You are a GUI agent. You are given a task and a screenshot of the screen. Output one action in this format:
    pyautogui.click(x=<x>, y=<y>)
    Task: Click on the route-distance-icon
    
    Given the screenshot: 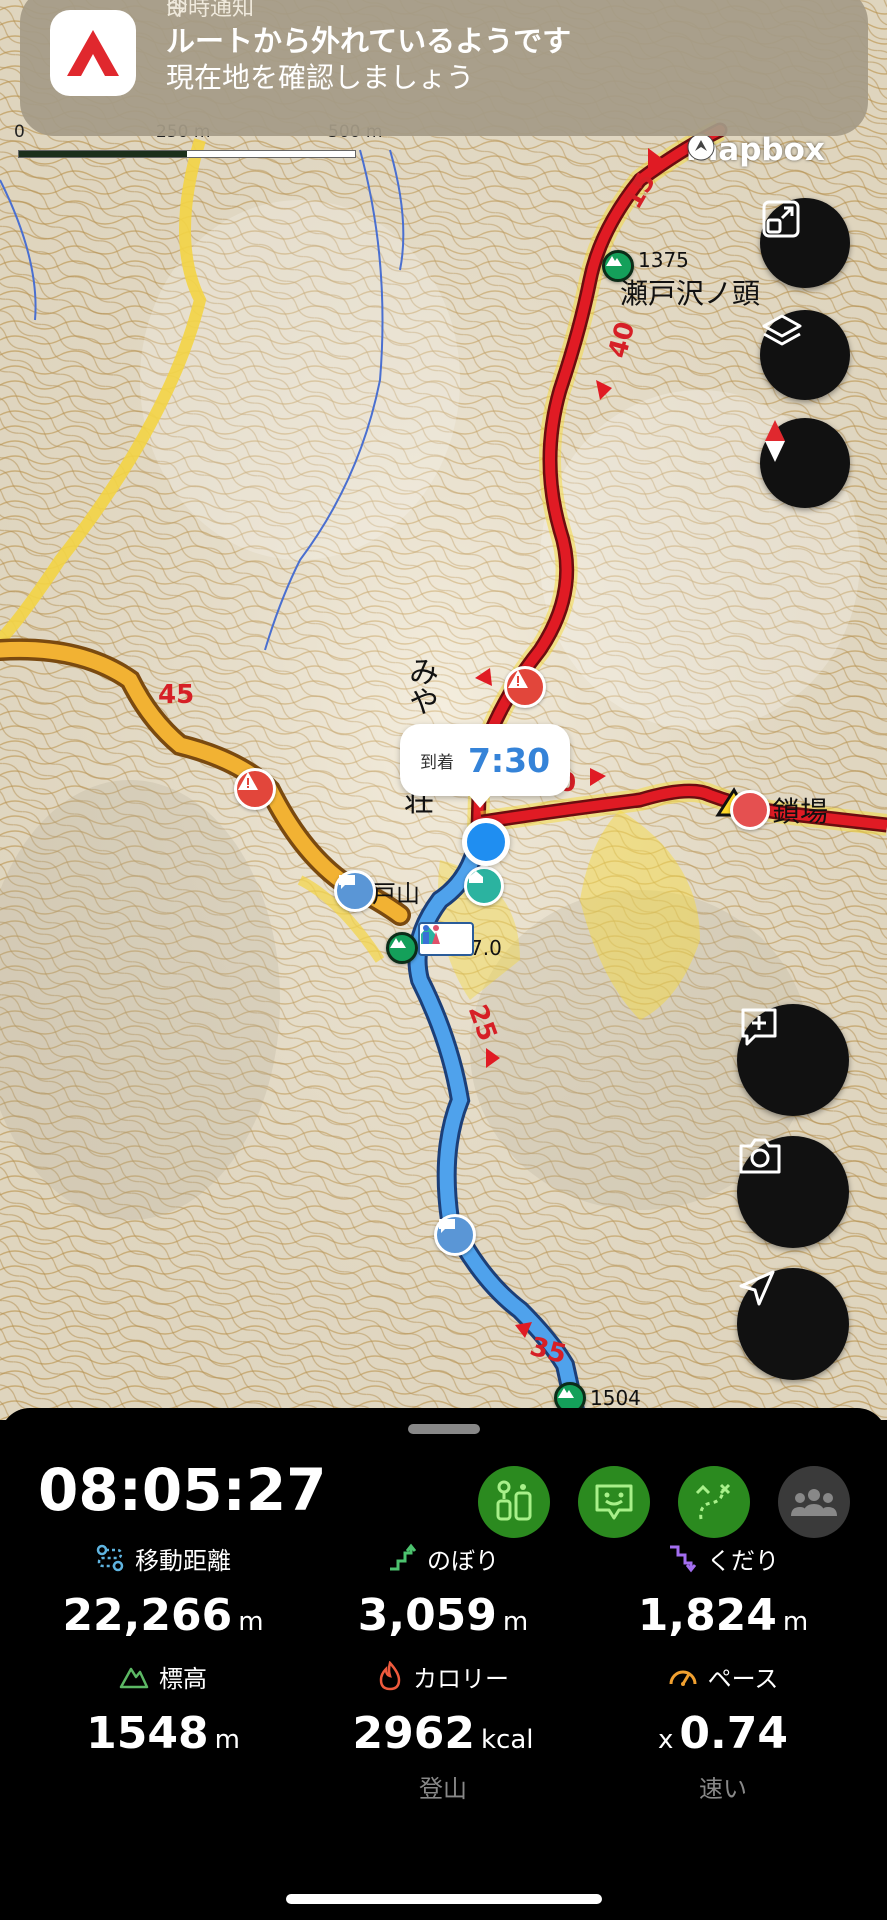 What is the action you would take?
    pyautogui.click(x=110, y=1558)
    